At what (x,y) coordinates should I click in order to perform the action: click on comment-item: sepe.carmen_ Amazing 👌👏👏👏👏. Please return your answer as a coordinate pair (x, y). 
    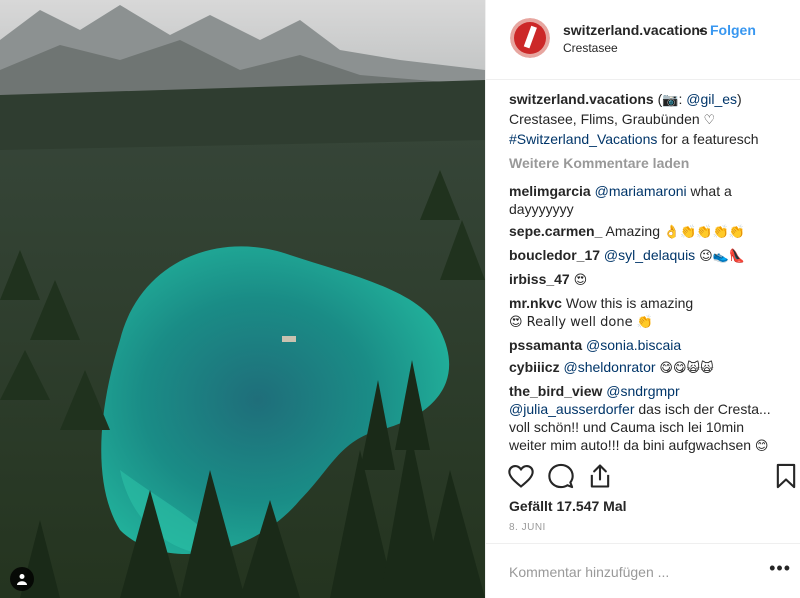
    Looking at the image, I should click on (644, 232).